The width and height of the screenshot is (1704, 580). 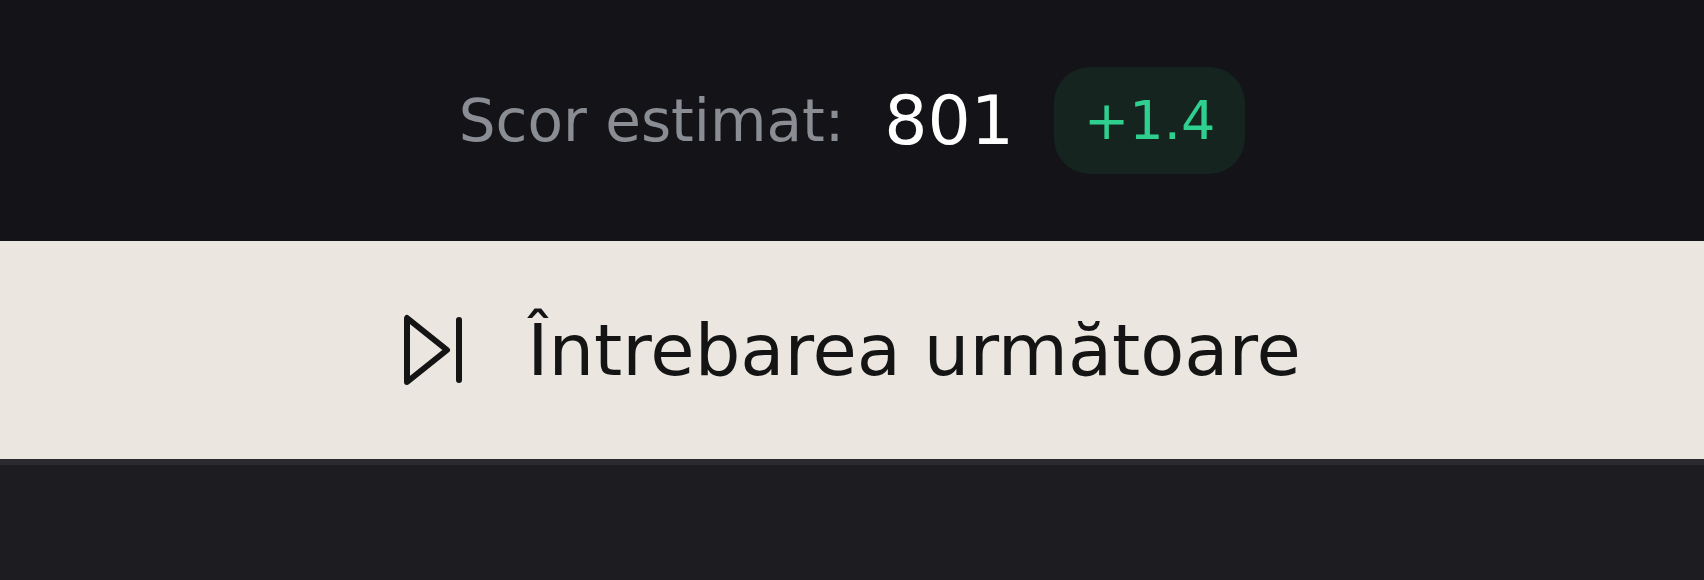 What do you see at coordinates (949, 120) in the screenshot?
I see `score-value: 801` at bounding box center [949, 120].